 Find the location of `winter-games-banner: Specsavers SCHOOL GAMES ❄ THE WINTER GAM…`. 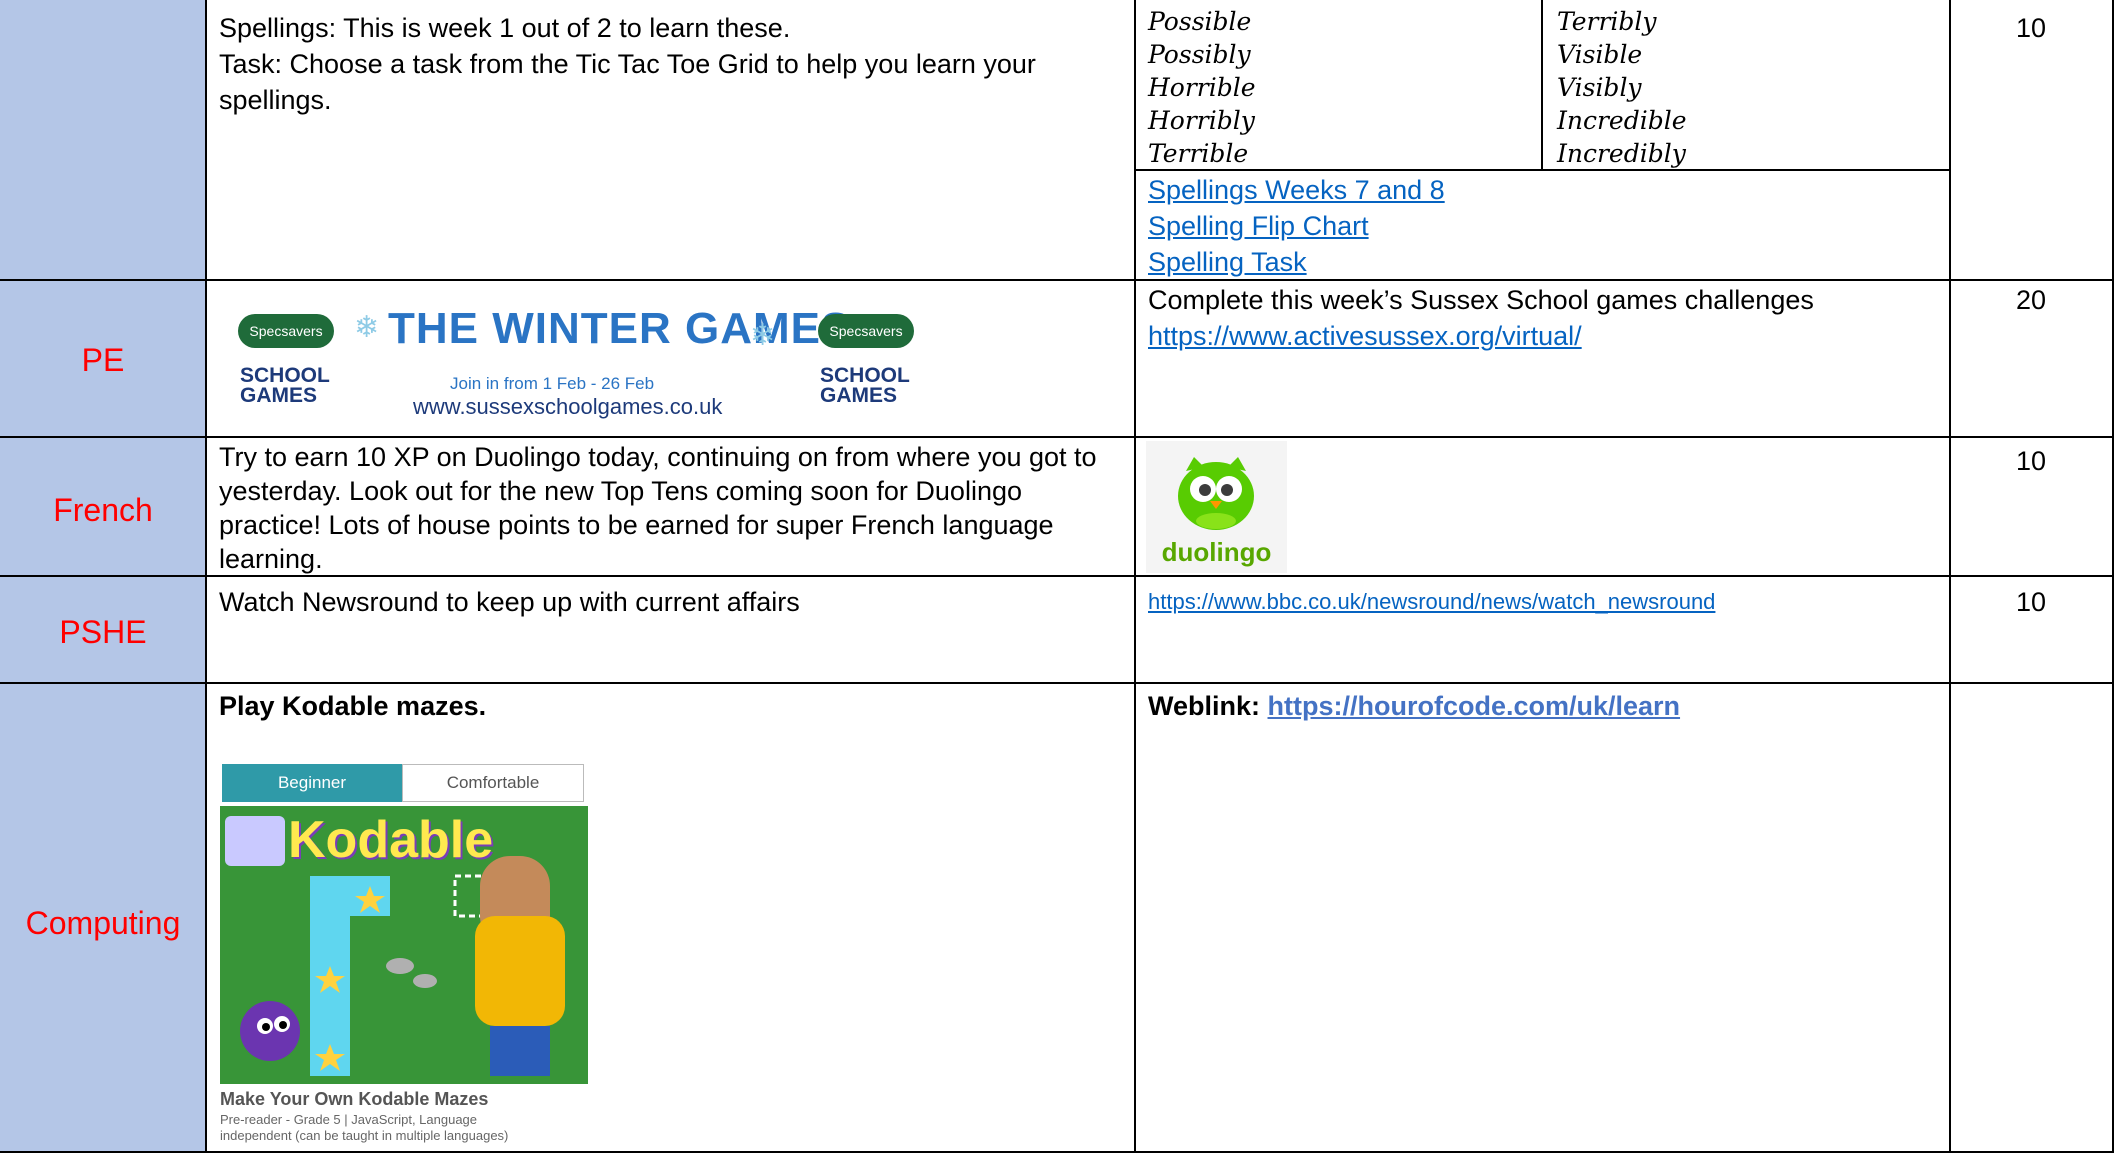

winter-games-banner: Specsavers SCHOOL GAMES ❄ THE WINTER GAM… is located at coordinates (583, 358).